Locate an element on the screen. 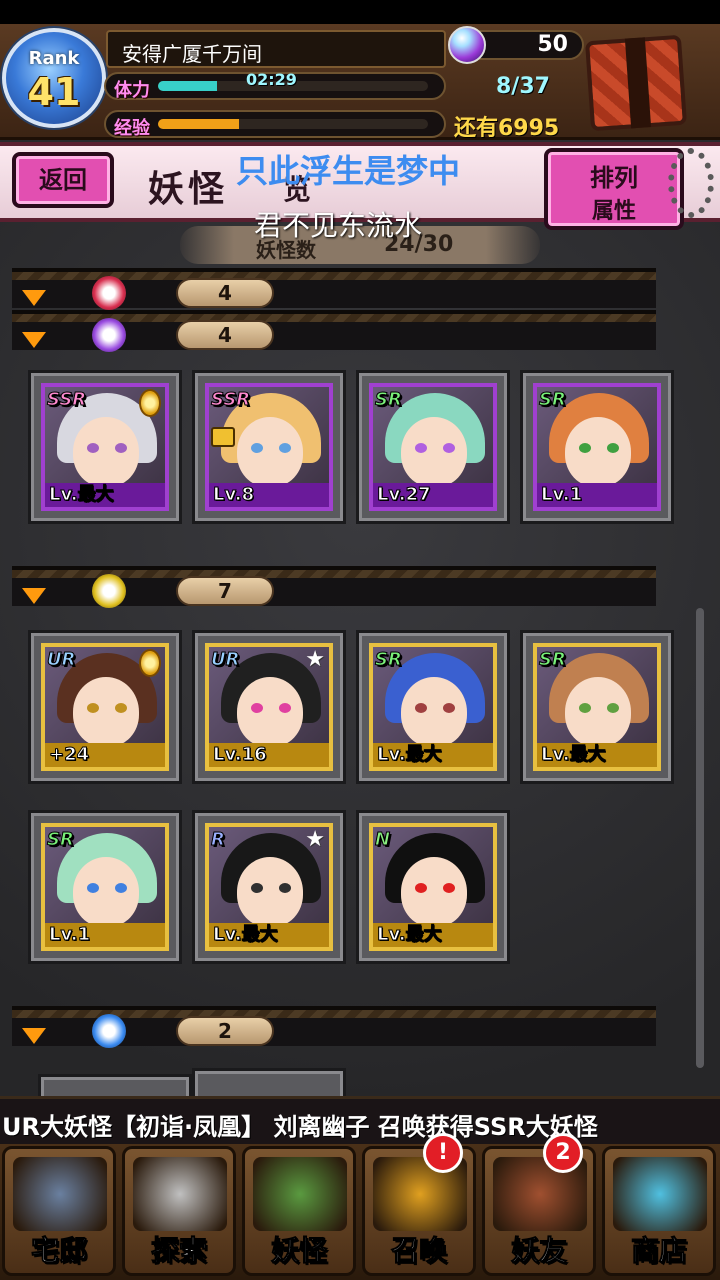 Image resolution: width=720 pixels, height=1280 pixels. yokai-level: Lv.27 is located at coordinates (433, 495).